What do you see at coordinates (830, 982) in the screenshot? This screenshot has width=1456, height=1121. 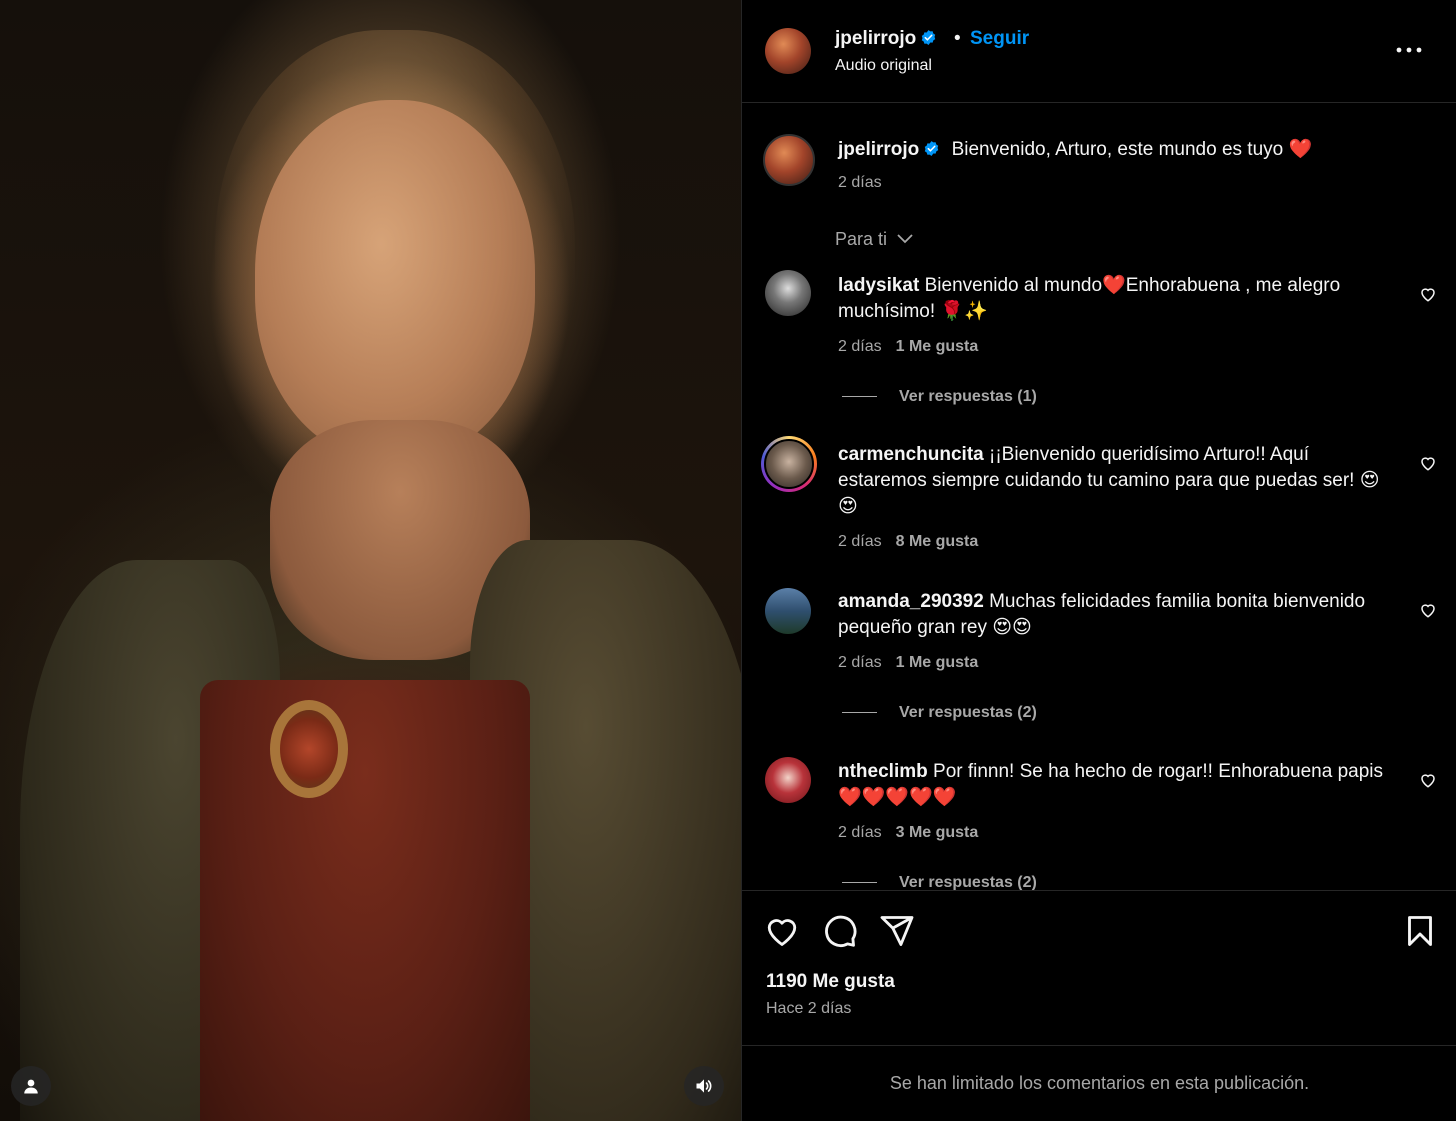 I see `likes-count: 1190 Me gusta` at bounding box center [830, 982].